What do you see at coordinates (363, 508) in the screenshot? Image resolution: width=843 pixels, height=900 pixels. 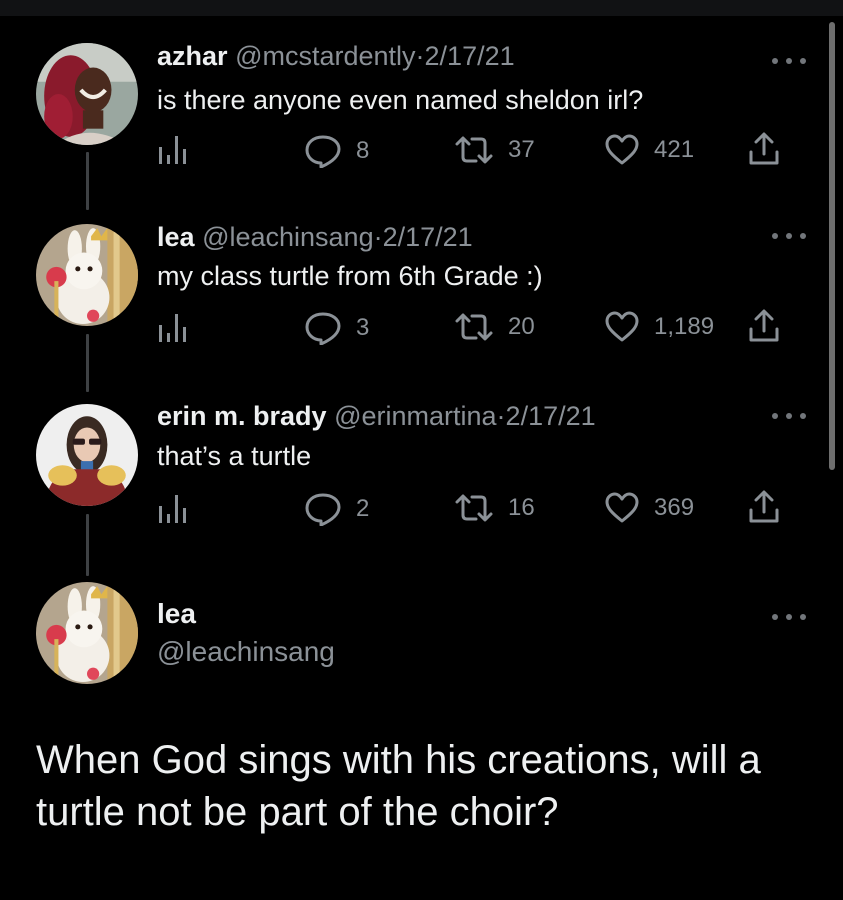 I see `reply-count: 2` at bounding box center [363, 508].